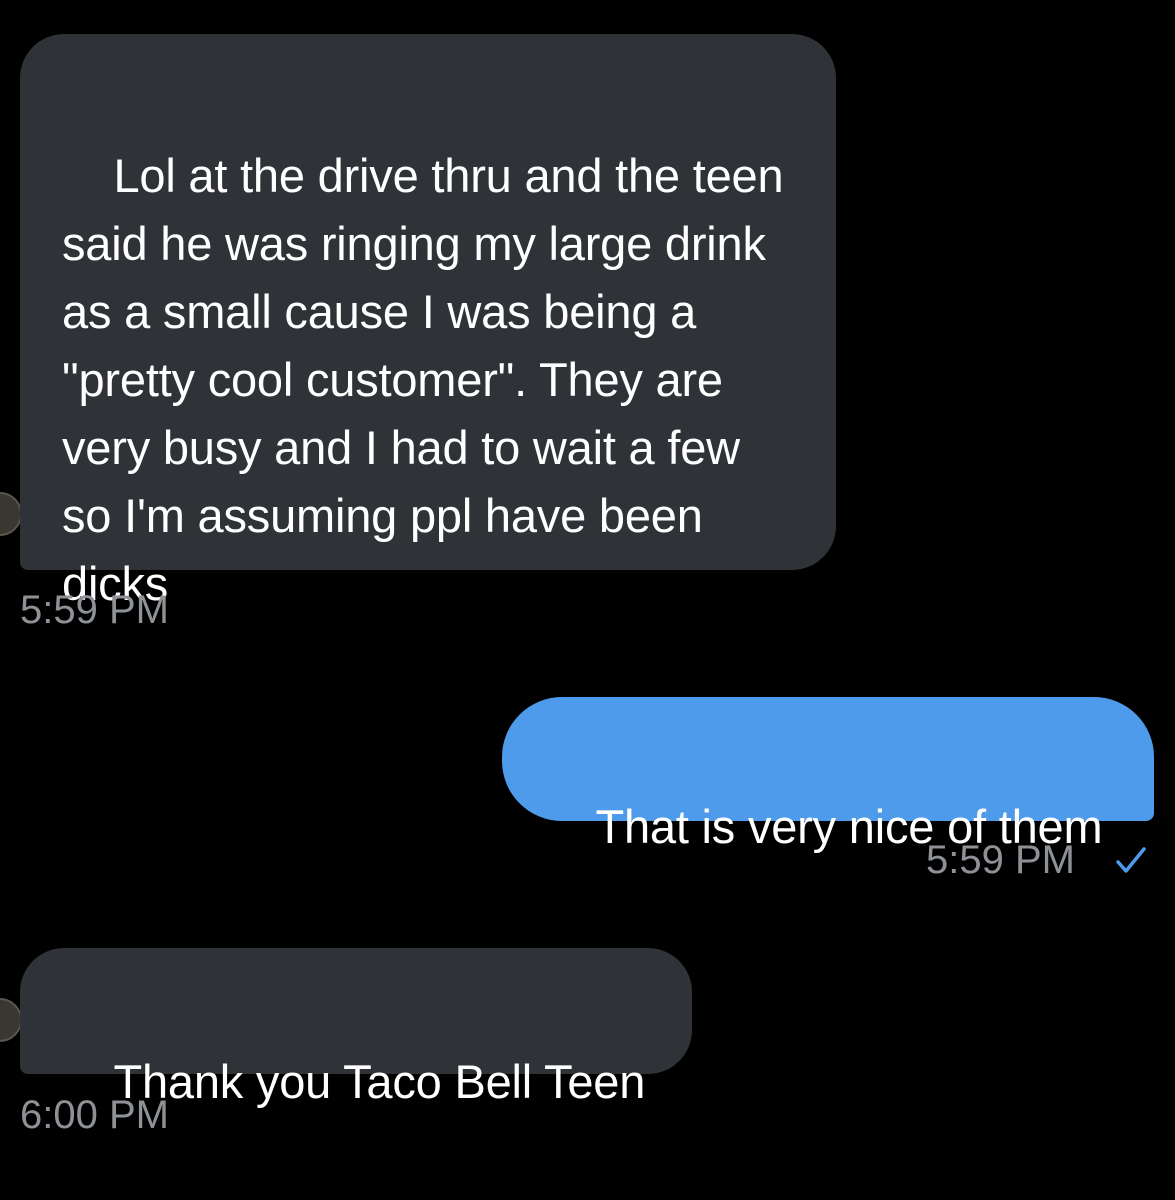 The width and height of the screenshot is (1175, 1200). Describe the element at coordinates (1131, 860) in the screenshot. I see `sent-check-icon` at that location.